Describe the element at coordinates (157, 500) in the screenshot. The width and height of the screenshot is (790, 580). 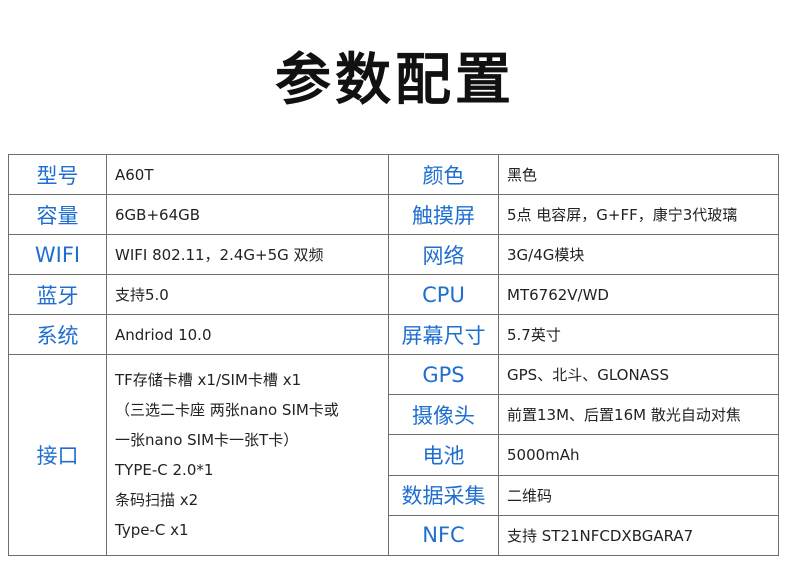
I see `ports-line: 条码扫描 x2` at that location.